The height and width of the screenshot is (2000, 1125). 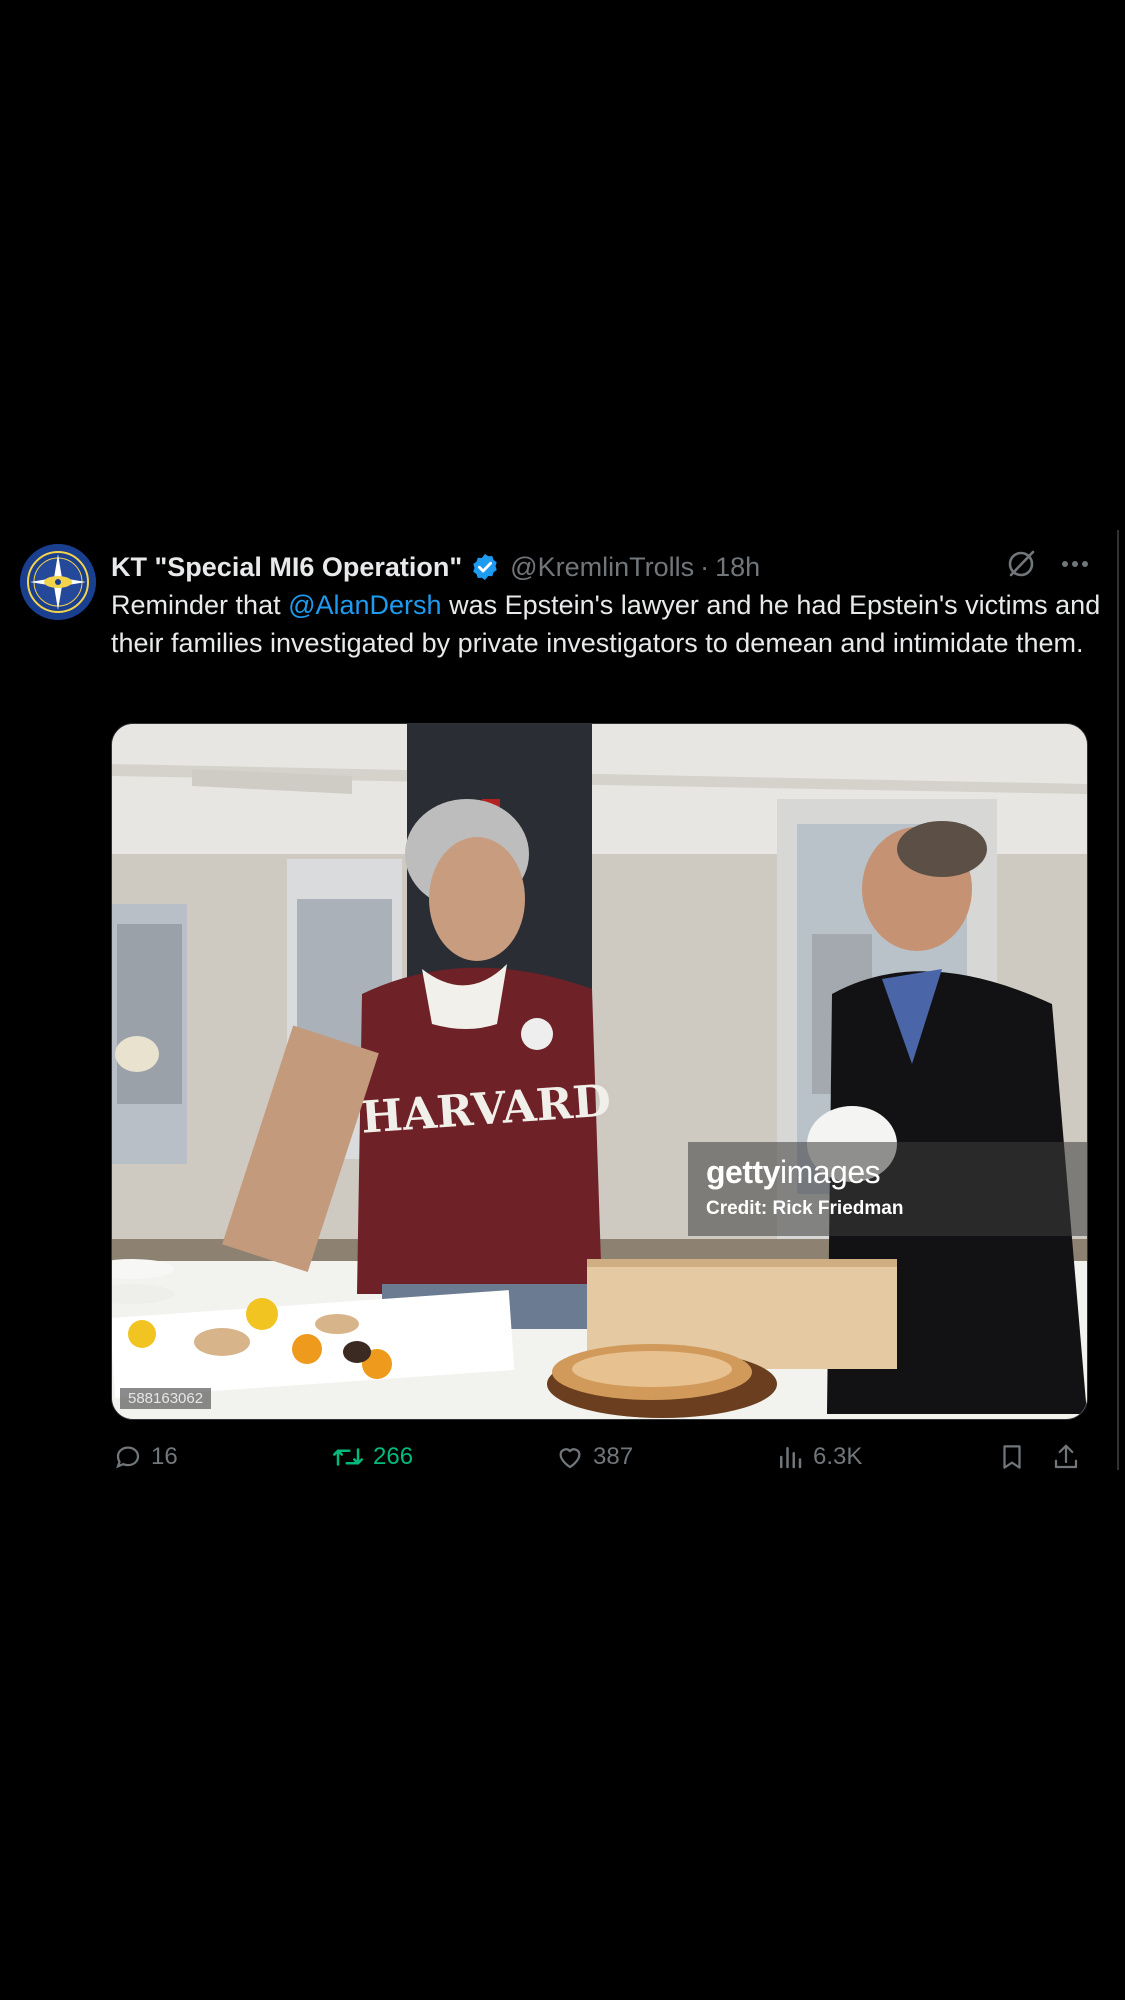 What do you see at coordinates (164, 1456) in the screenshot?
I see `reply-count: 16` at bounding box center [164, 1456].